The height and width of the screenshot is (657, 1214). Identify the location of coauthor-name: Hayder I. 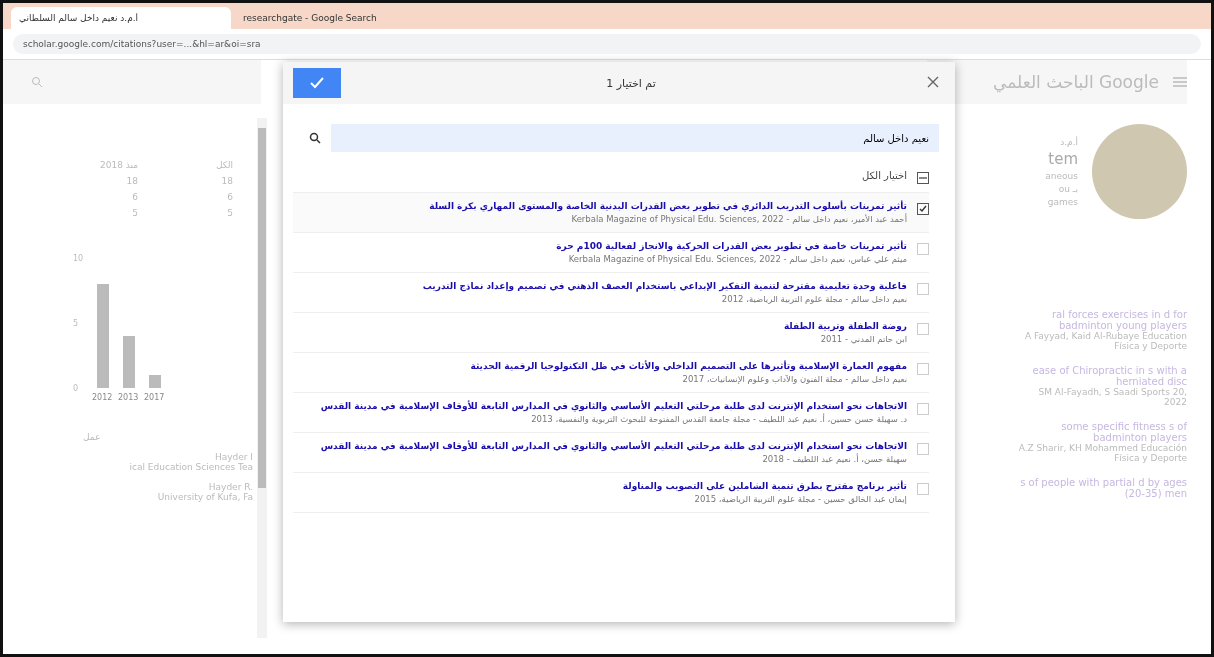
(233, 457).